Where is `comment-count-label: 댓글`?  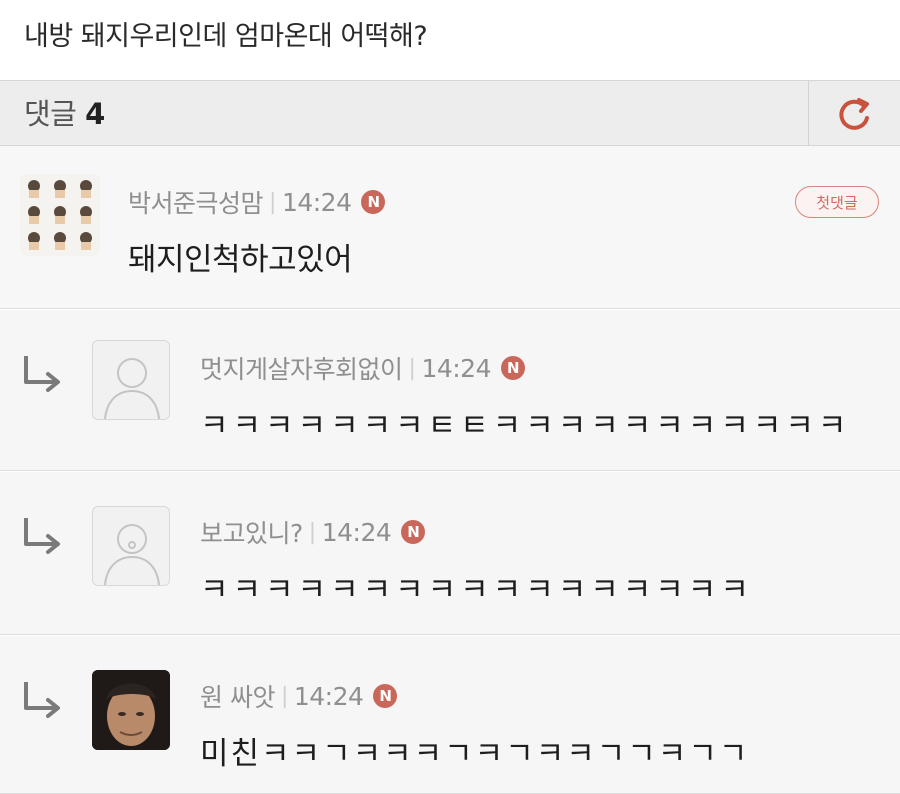 comment-count-label: 댓글 is located at coordinates (50, 114).